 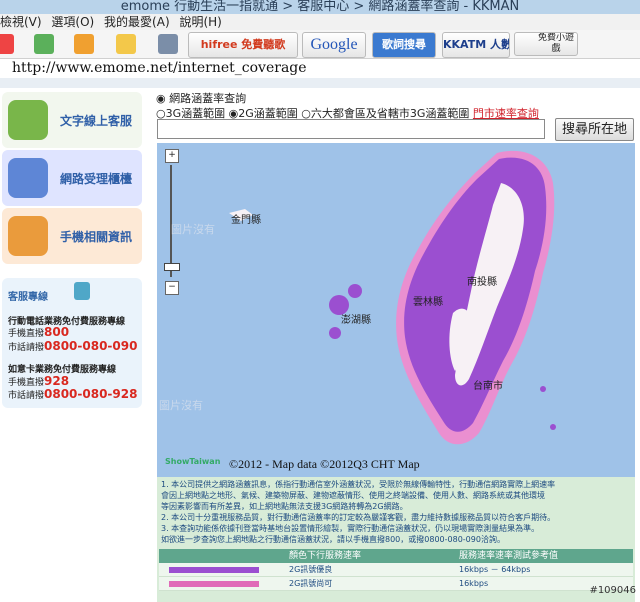 I want to click on showtaiwan-logo: ShowTaiwan, so click(x=193, y=461).